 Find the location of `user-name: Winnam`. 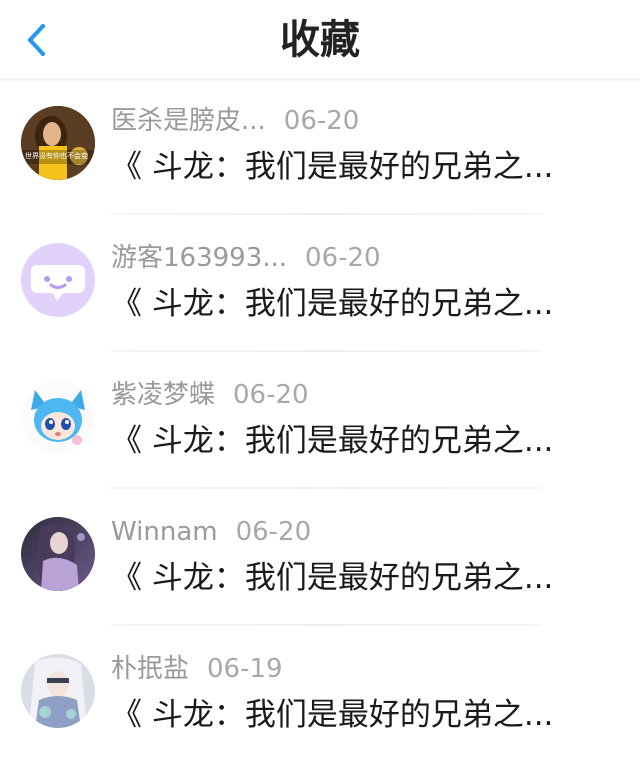

user-name: Winnam is located at coordinates (164, 532).